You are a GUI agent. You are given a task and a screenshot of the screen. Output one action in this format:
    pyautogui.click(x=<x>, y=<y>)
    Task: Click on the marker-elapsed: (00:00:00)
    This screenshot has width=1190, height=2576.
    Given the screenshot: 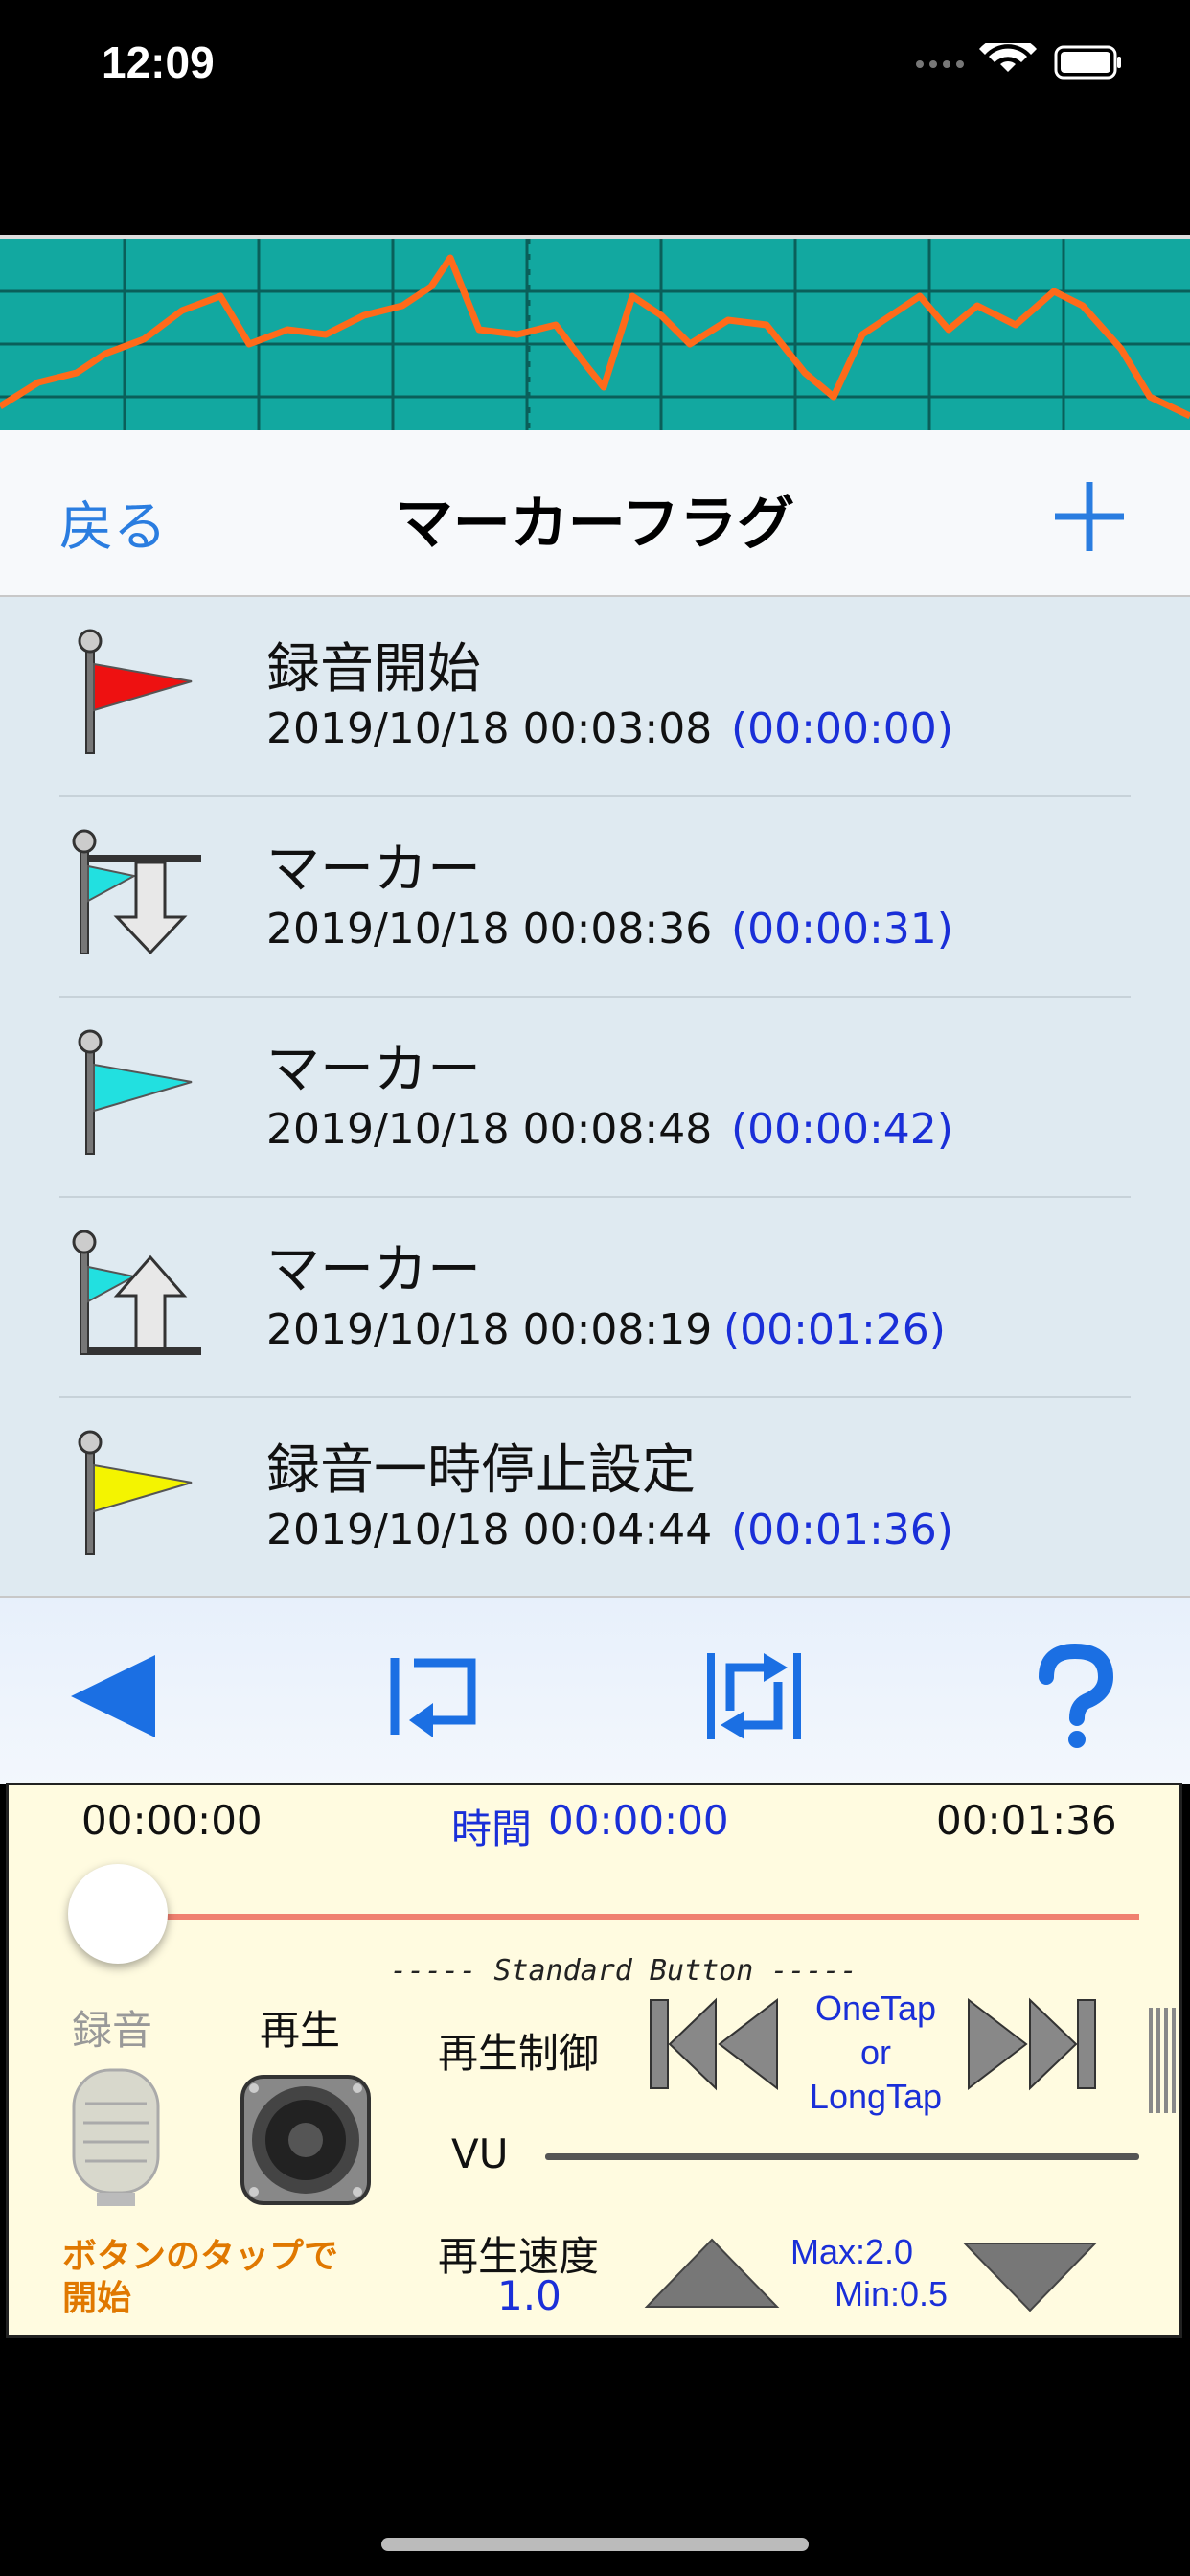 What is the action you would take?
    pyautogui.click(x=842, y=728)
    